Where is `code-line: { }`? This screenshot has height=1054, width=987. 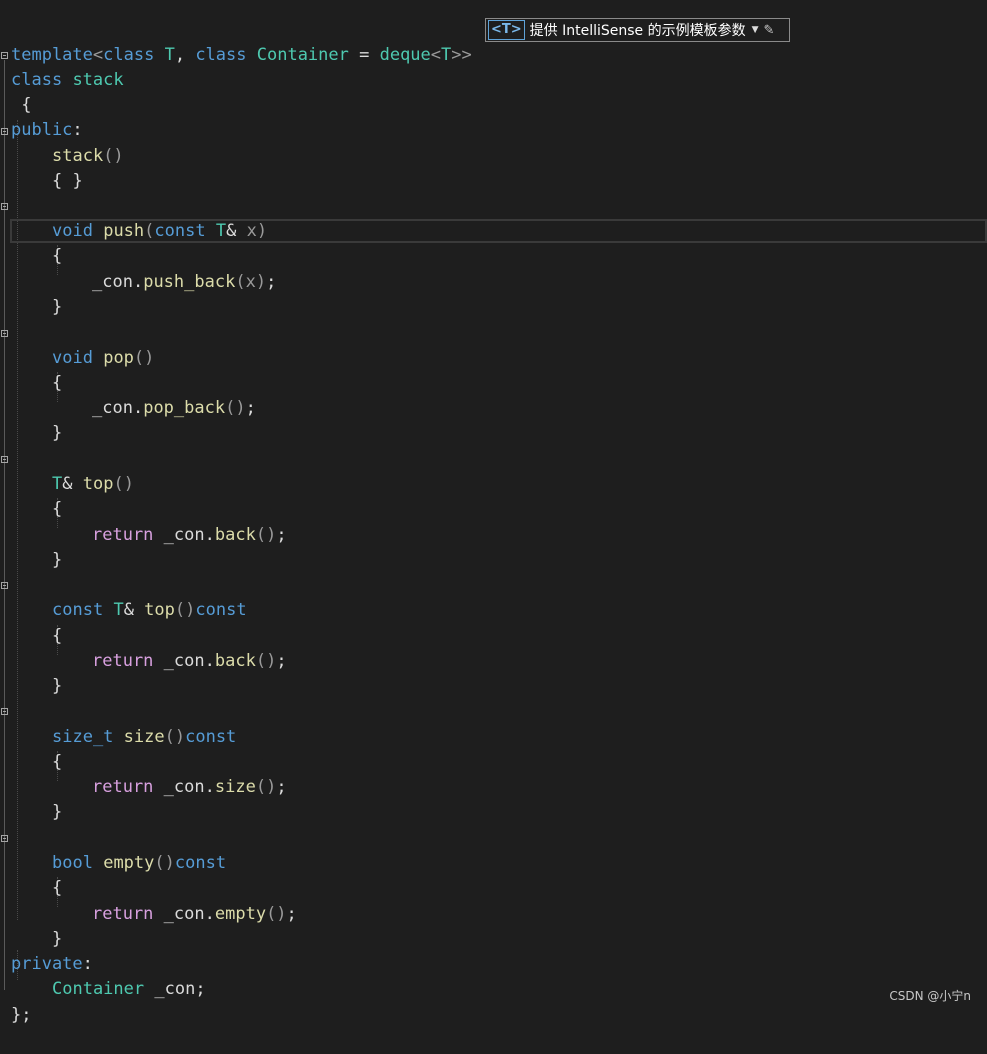 code-line: { } is located at coordinates (41, 167).